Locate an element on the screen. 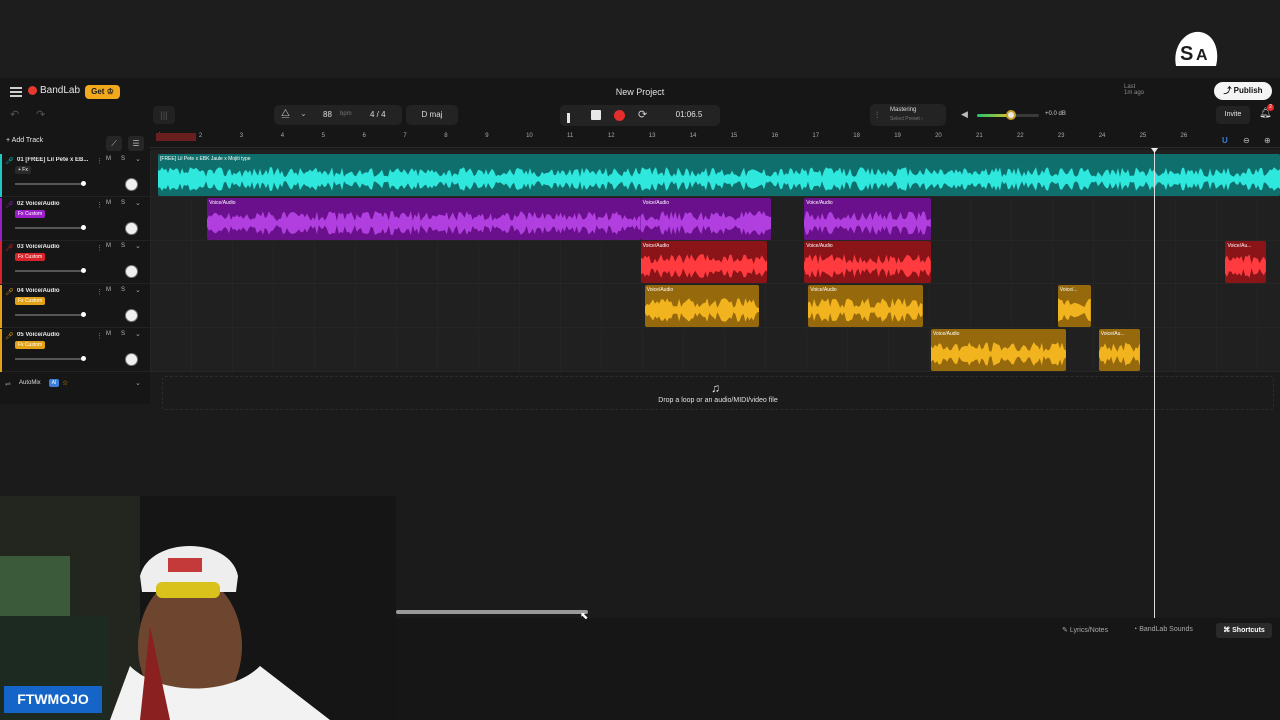 The height and width of the screenshot is (720, 1280). horizontal-scrollbar is located at coordinates (492, 612).